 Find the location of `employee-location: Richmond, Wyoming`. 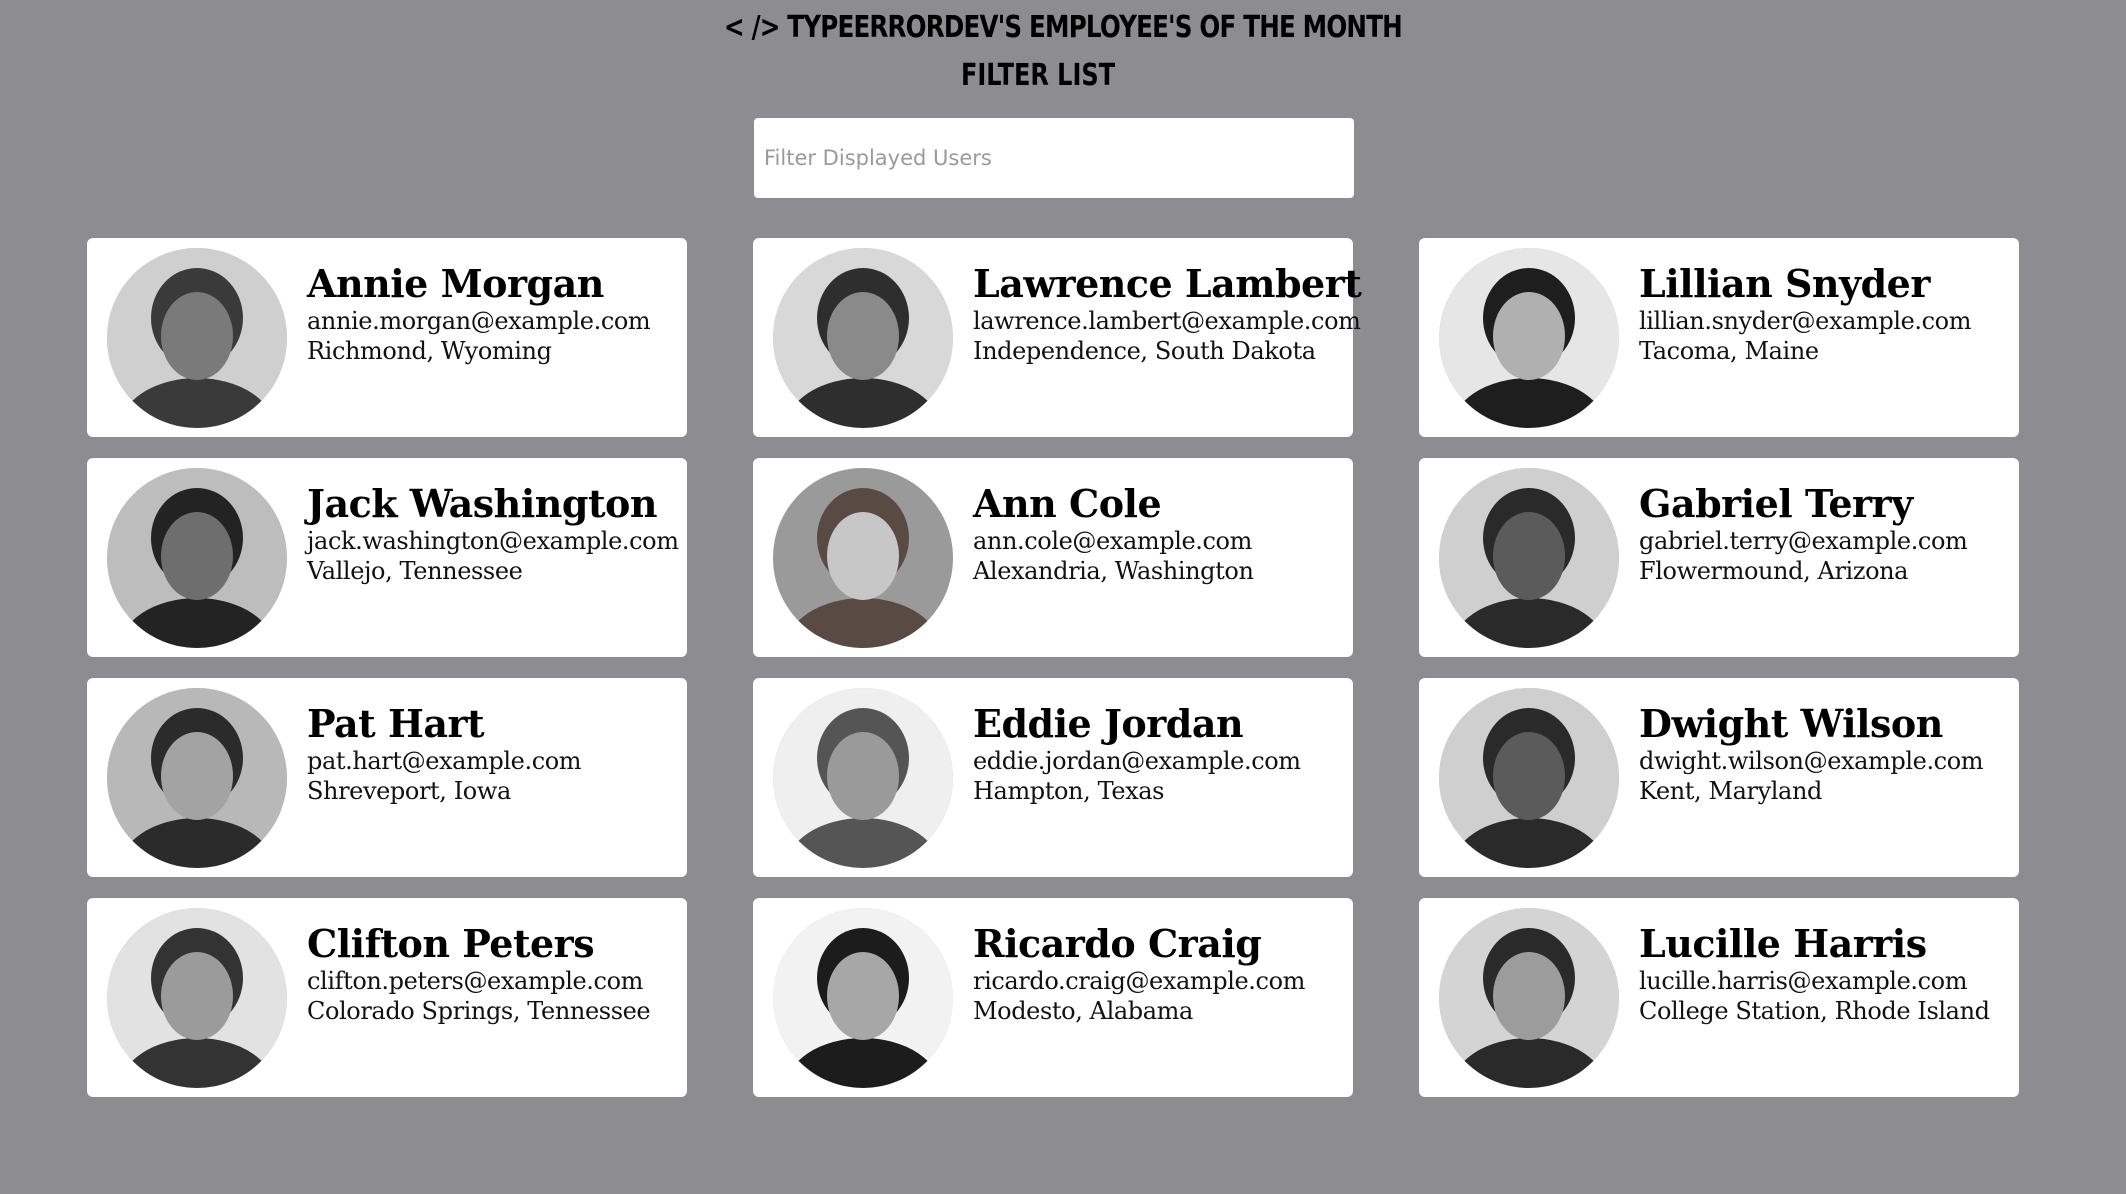

employee-location: Richmond, Wyoming is located at coordinates (429, 351).